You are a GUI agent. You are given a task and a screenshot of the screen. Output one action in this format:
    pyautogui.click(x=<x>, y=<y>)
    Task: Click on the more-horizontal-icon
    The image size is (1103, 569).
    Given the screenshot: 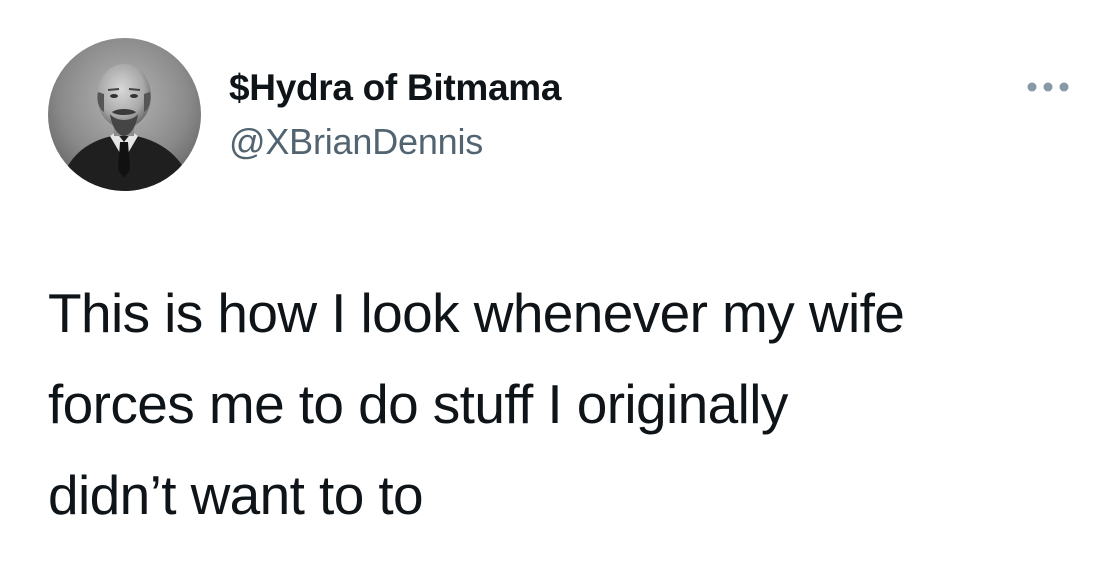 What is the action you would take?
    pyautogui.click(x=1048, y=87)
    